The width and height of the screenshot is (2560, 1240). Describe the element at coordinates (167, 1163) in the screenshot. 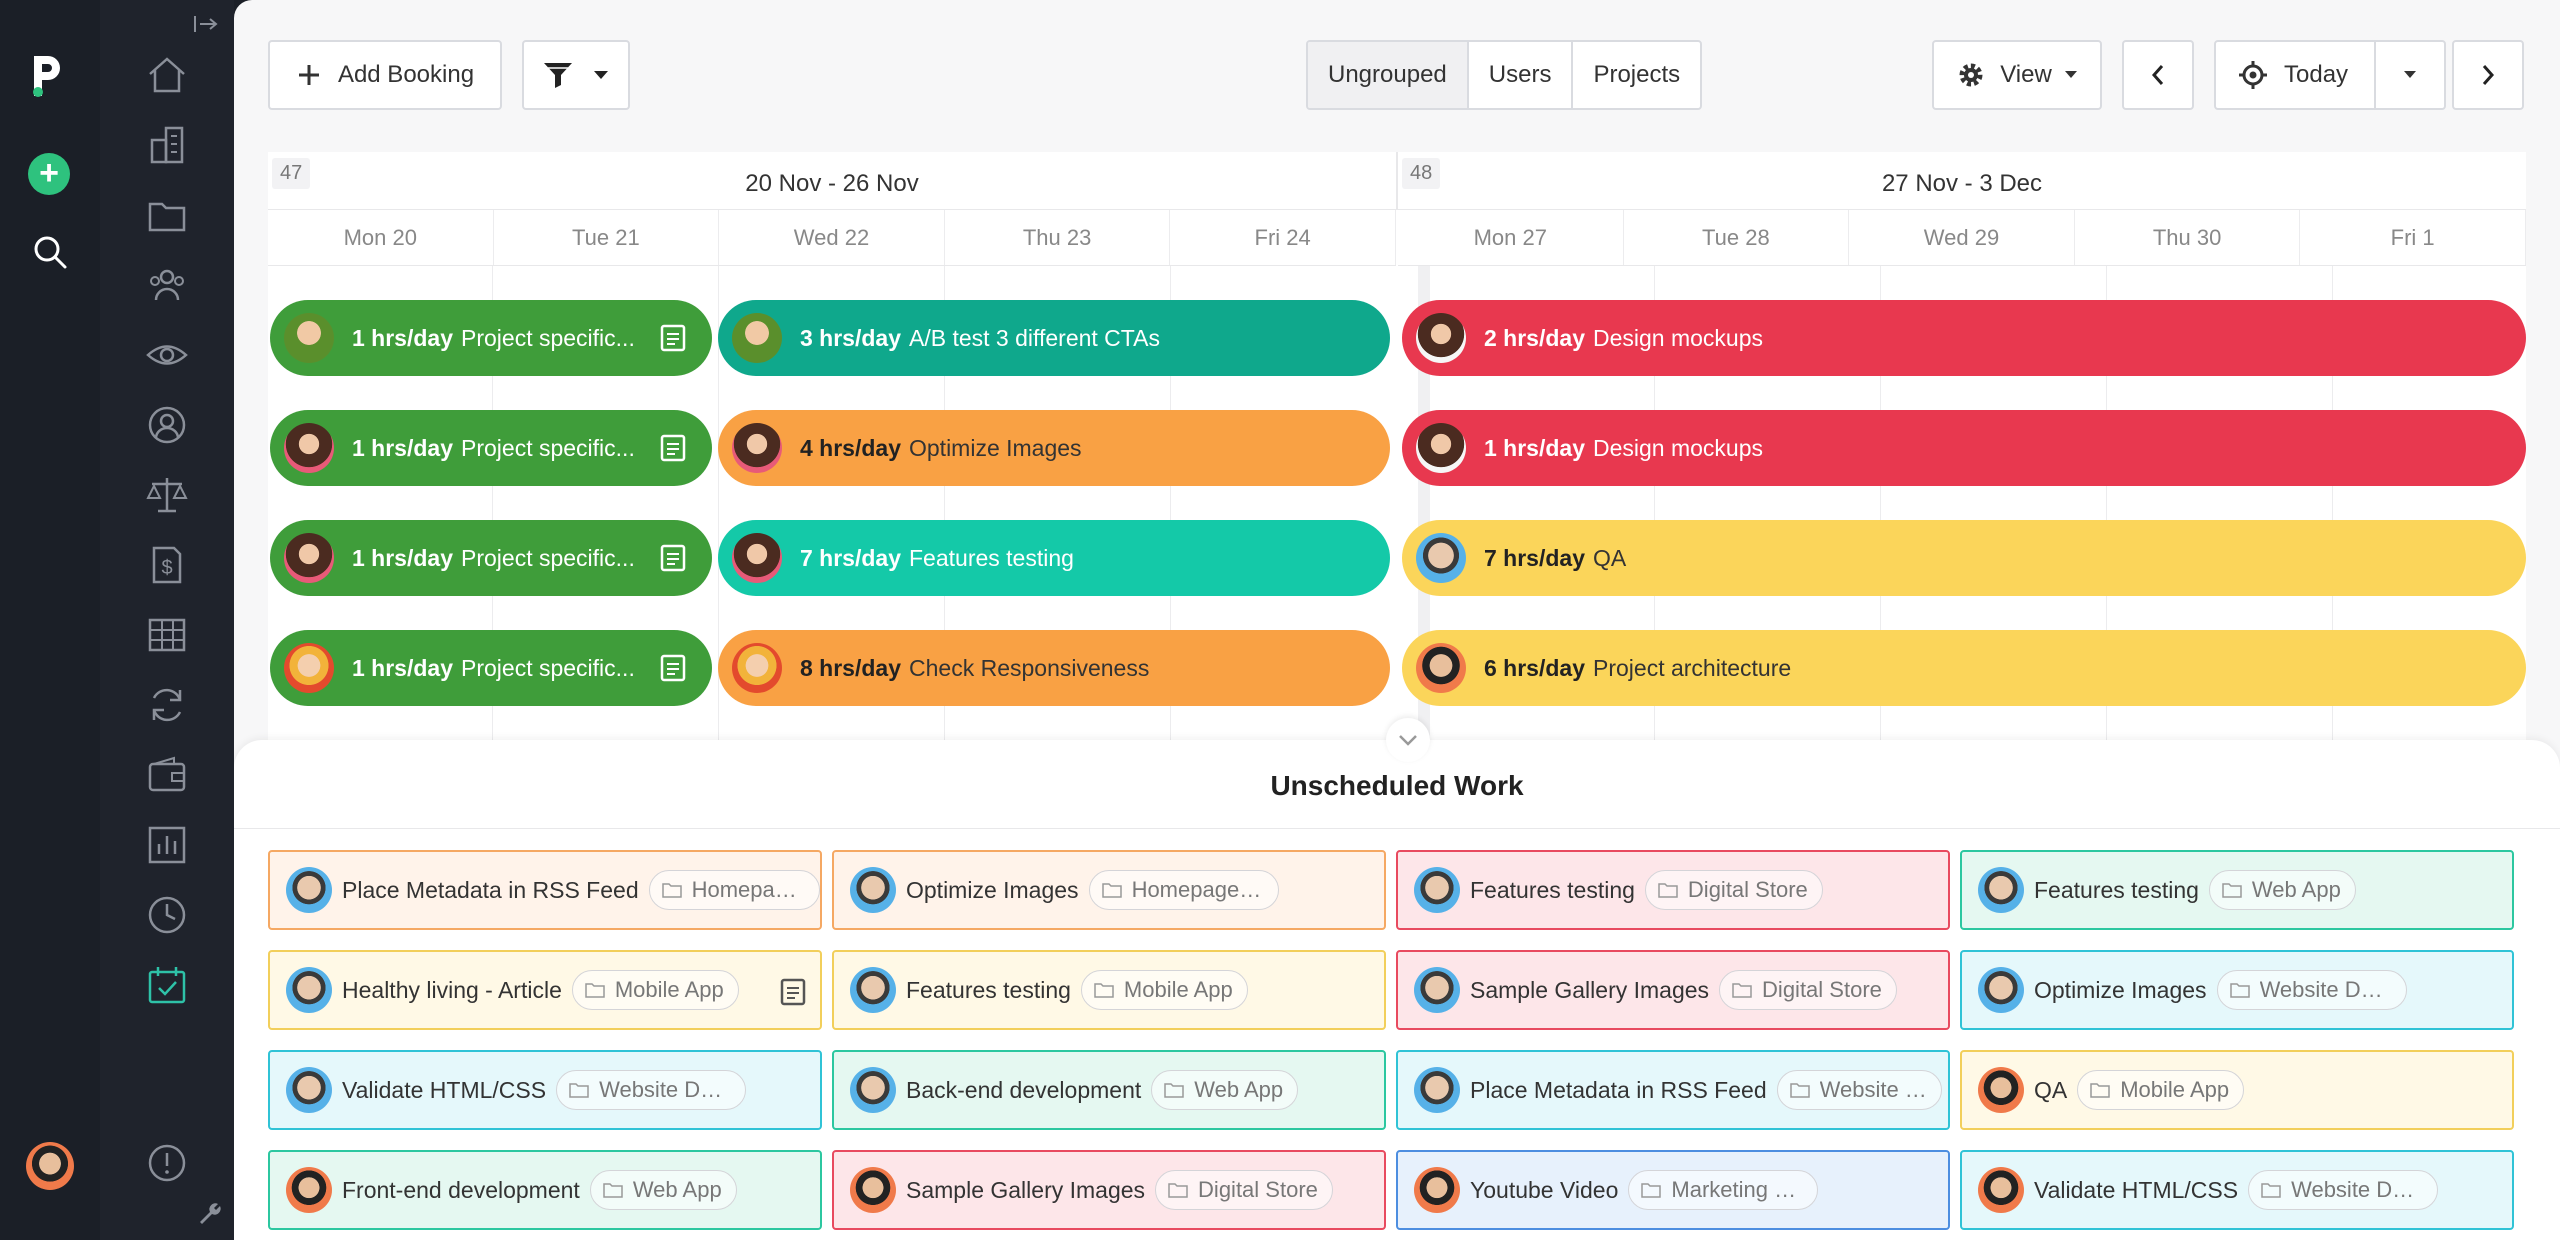

I see `info-alert-icon` at that location.